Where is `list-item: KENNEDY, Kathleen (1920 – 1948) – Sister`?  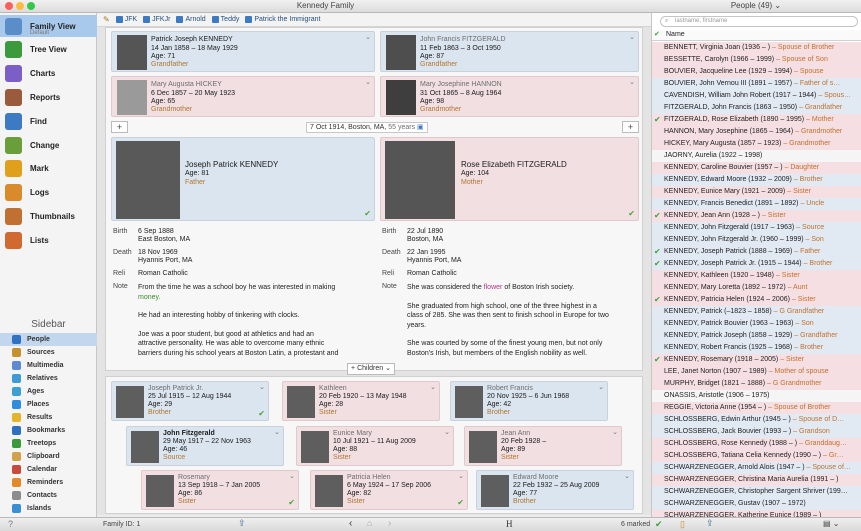
list-item: KENNEDY, Kathleen (1920 – 1948) – Sister is located at coordinates (756, 276).